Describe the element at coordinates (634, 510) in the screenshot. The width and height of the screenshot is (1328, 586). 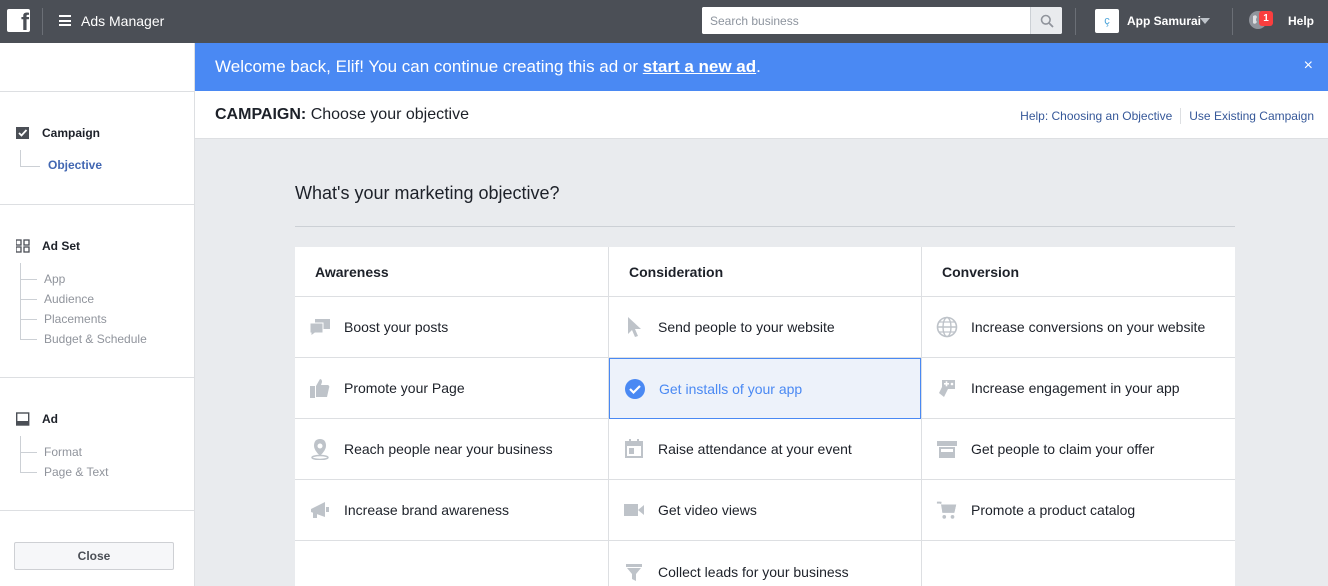
I see `video-camera-icon` at that location.